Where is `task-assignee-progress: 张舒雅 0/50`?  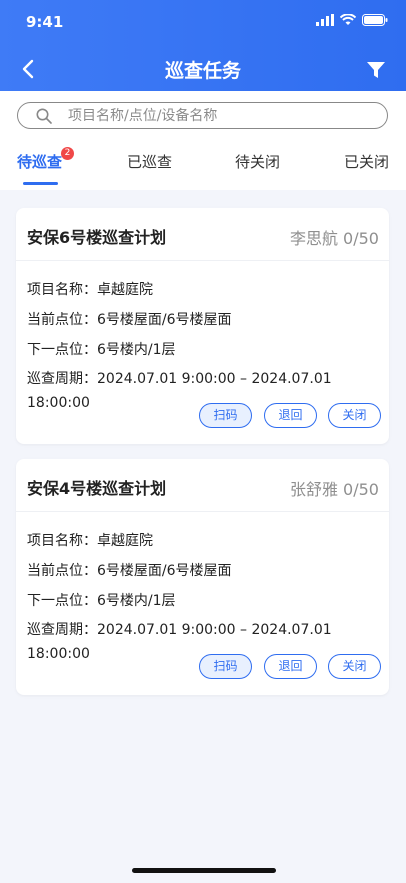
task-assignee-progress: 张舒雅 0/50 is located at coordinates (334, 489).